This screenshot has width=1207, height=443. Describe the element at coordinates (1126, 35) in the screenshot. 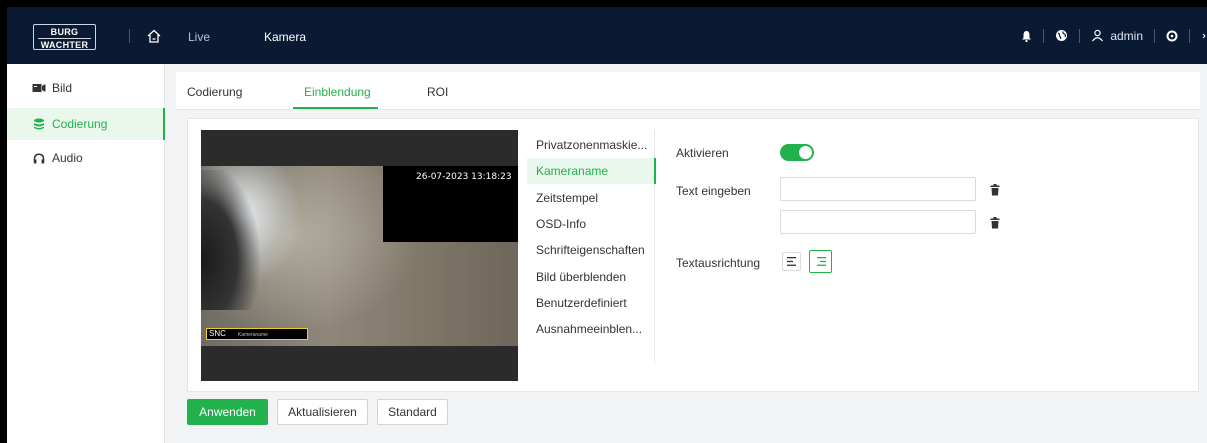

I see `username: admin` at that location.